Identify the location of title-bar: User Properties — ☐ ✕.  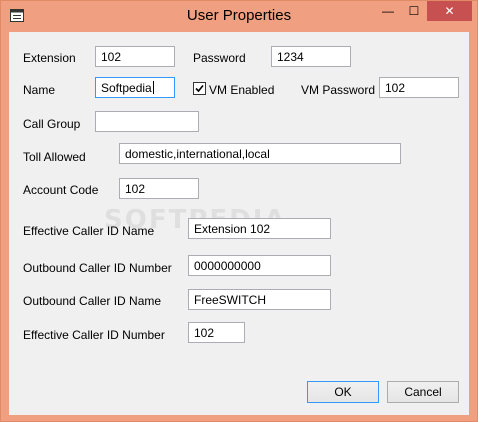
(239, 16).